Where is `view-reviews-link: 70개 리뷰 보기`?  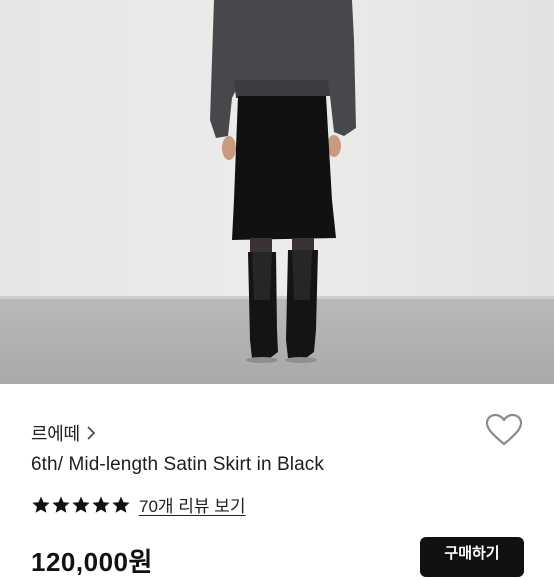
view-reviews-link: 70개 리뷰 보기 is located at coordinates (192, 504).